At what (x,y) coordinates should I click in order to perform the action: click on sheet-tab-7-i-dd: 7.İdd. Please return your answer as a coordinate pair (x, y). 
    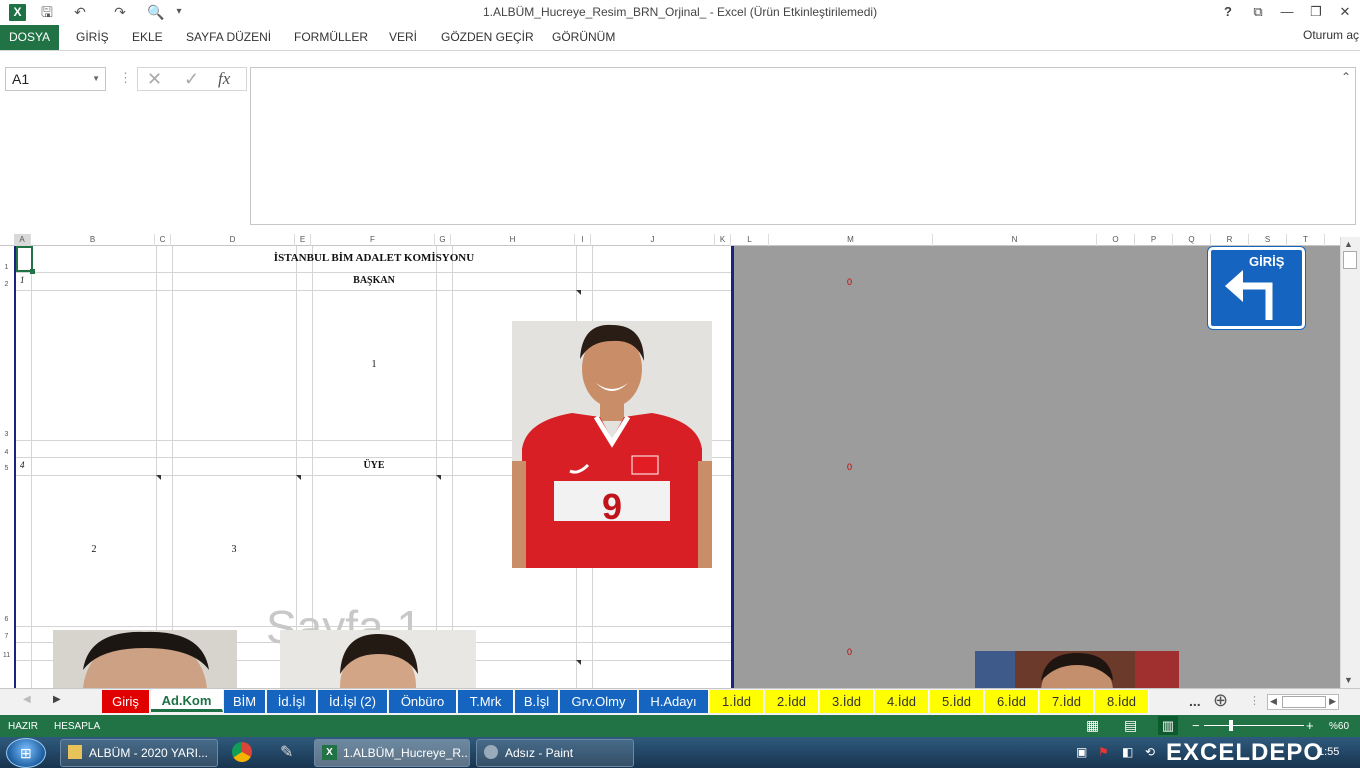
    Looking at the image, I should click on (1067, 701).